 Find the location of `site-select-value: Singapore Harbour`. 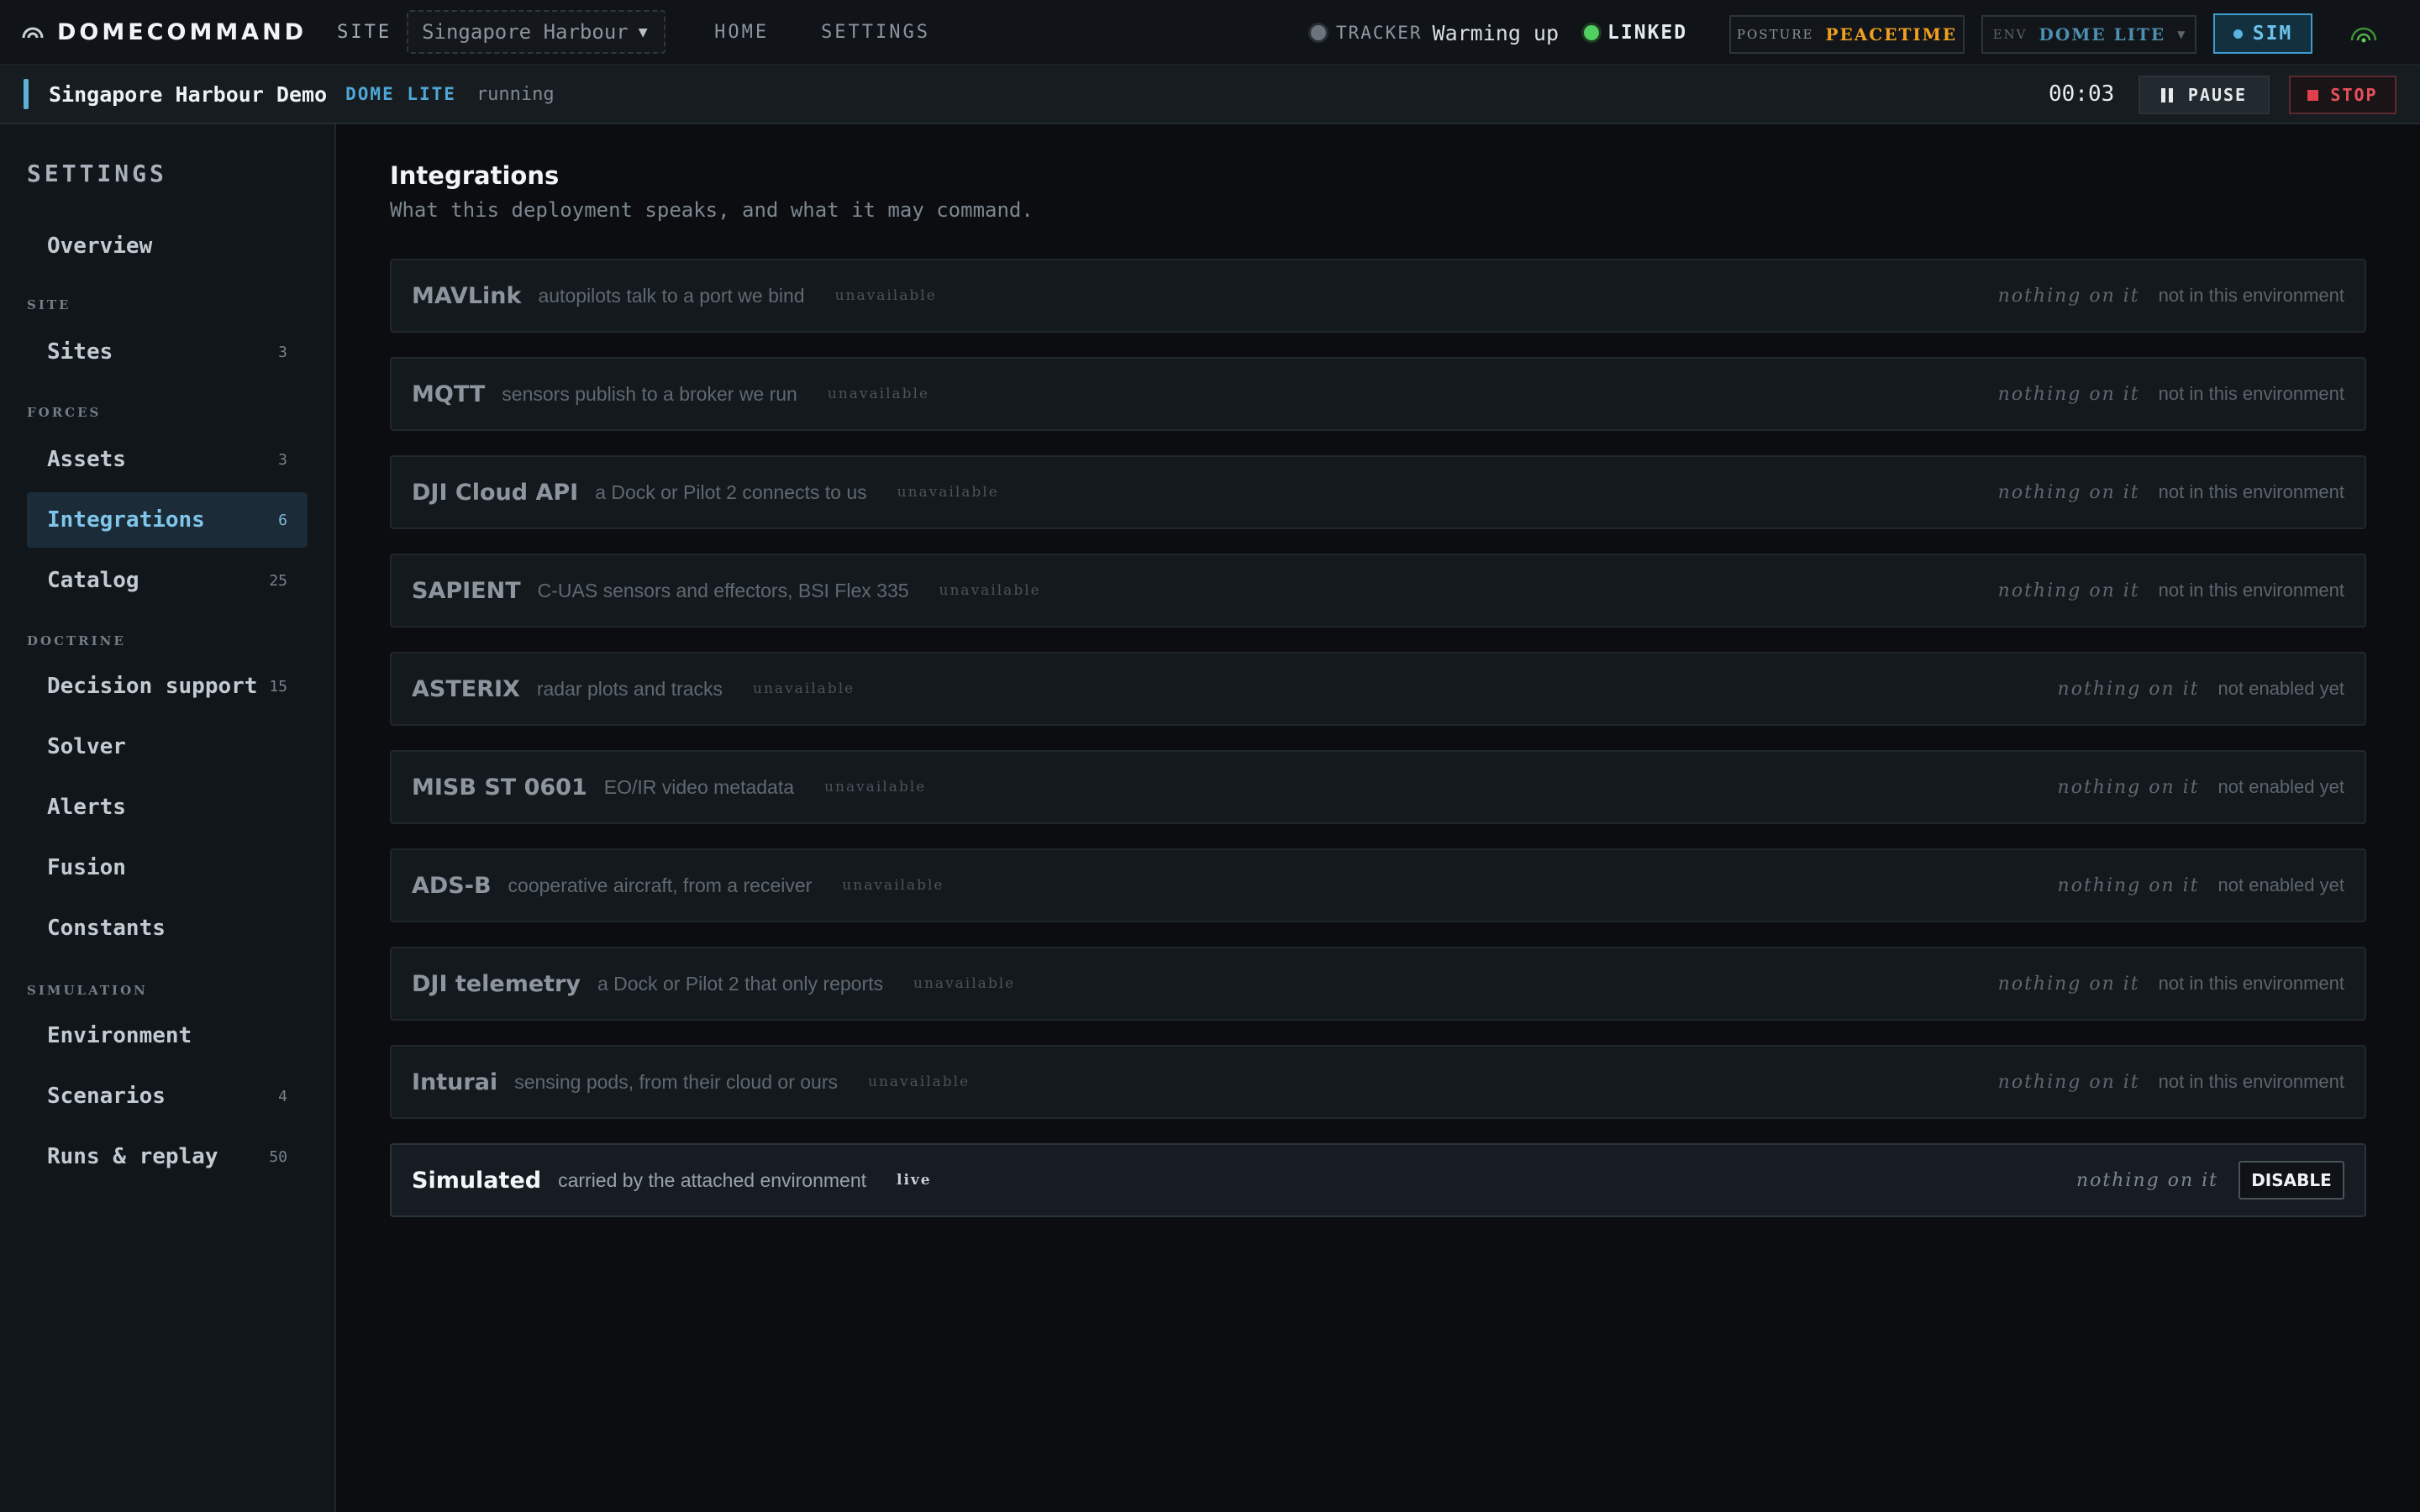

site-select-value: Singapore Harbour is located at coordinates (525, 32).